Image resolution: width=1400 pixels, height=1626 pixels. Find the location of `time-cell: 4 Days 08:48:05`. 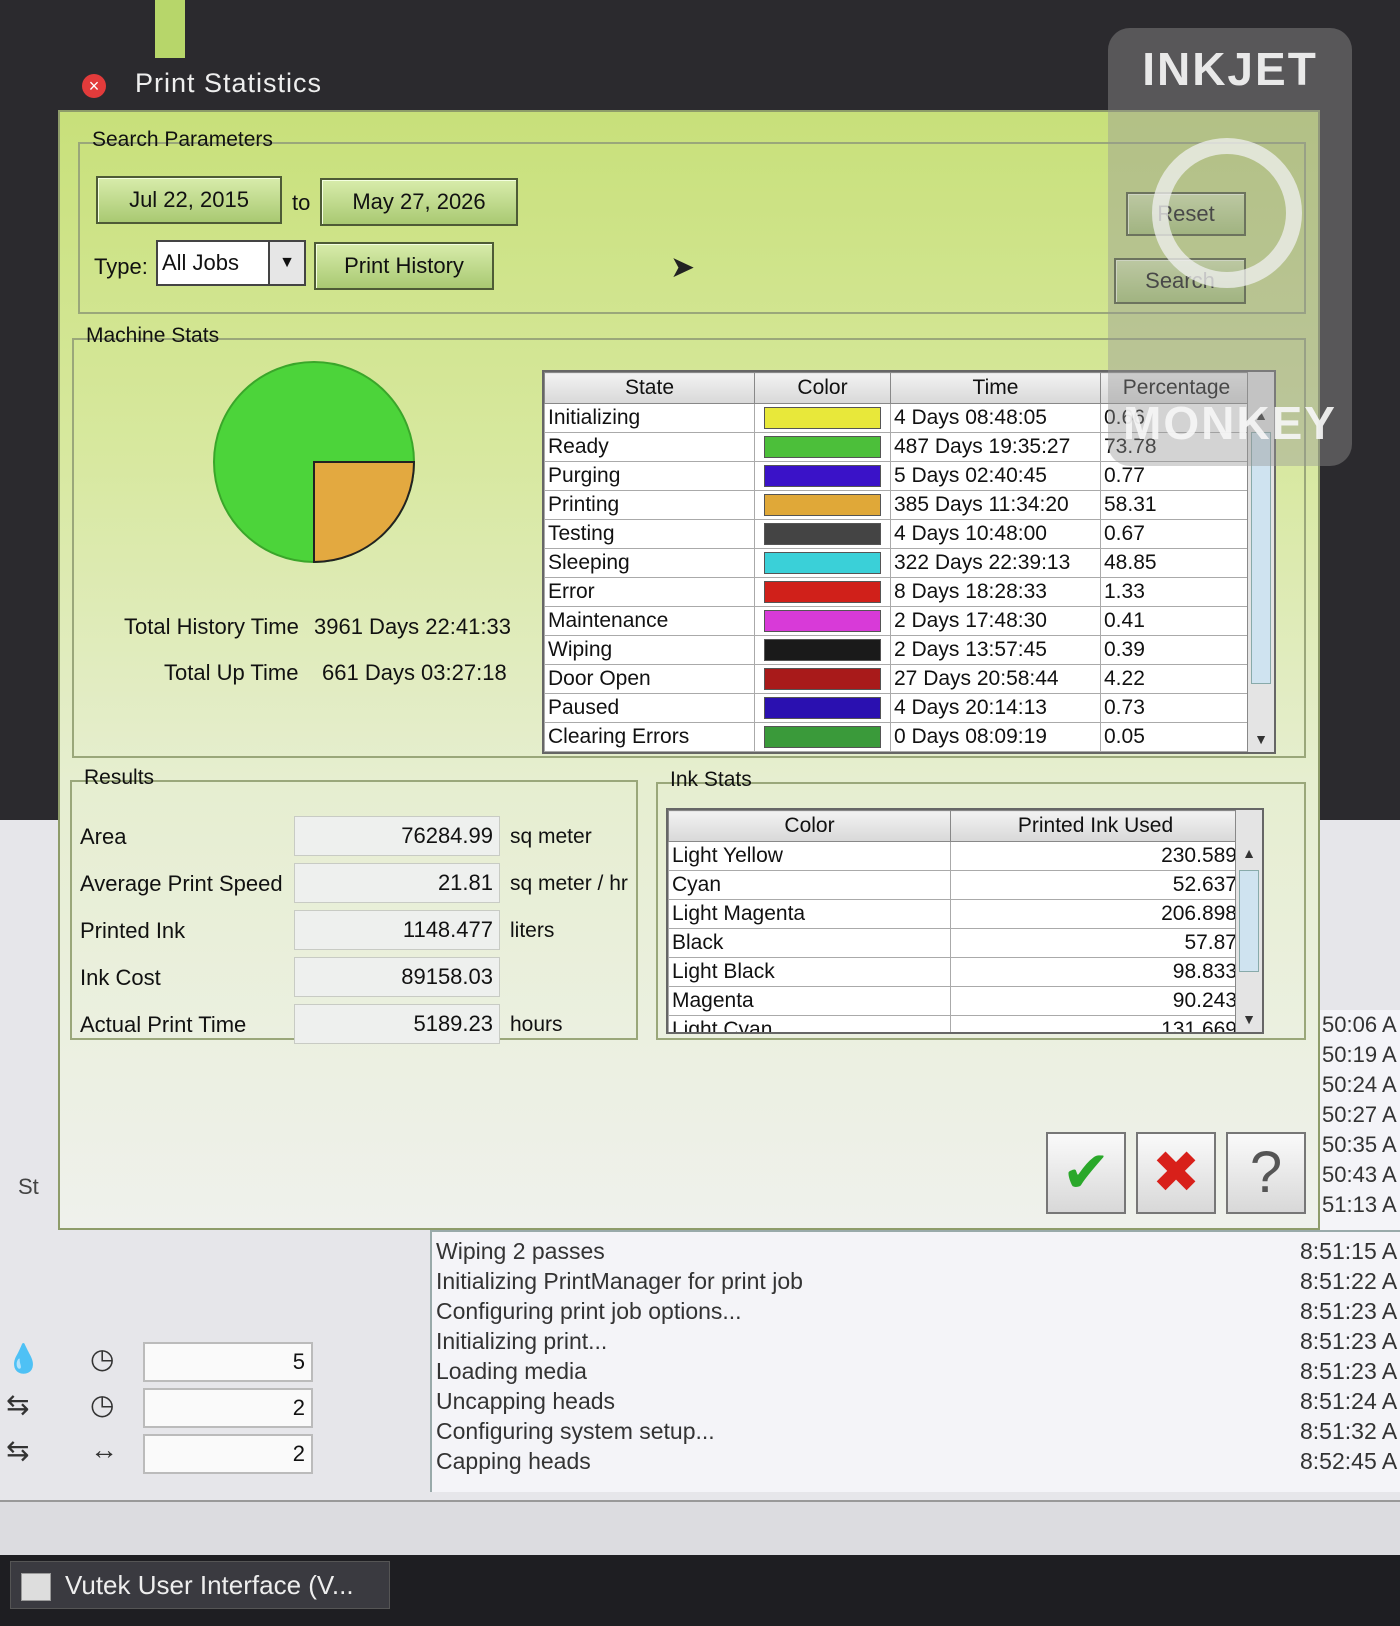

time-cell: 4 Days 08:48:05 is located at coordinates (995, 418).